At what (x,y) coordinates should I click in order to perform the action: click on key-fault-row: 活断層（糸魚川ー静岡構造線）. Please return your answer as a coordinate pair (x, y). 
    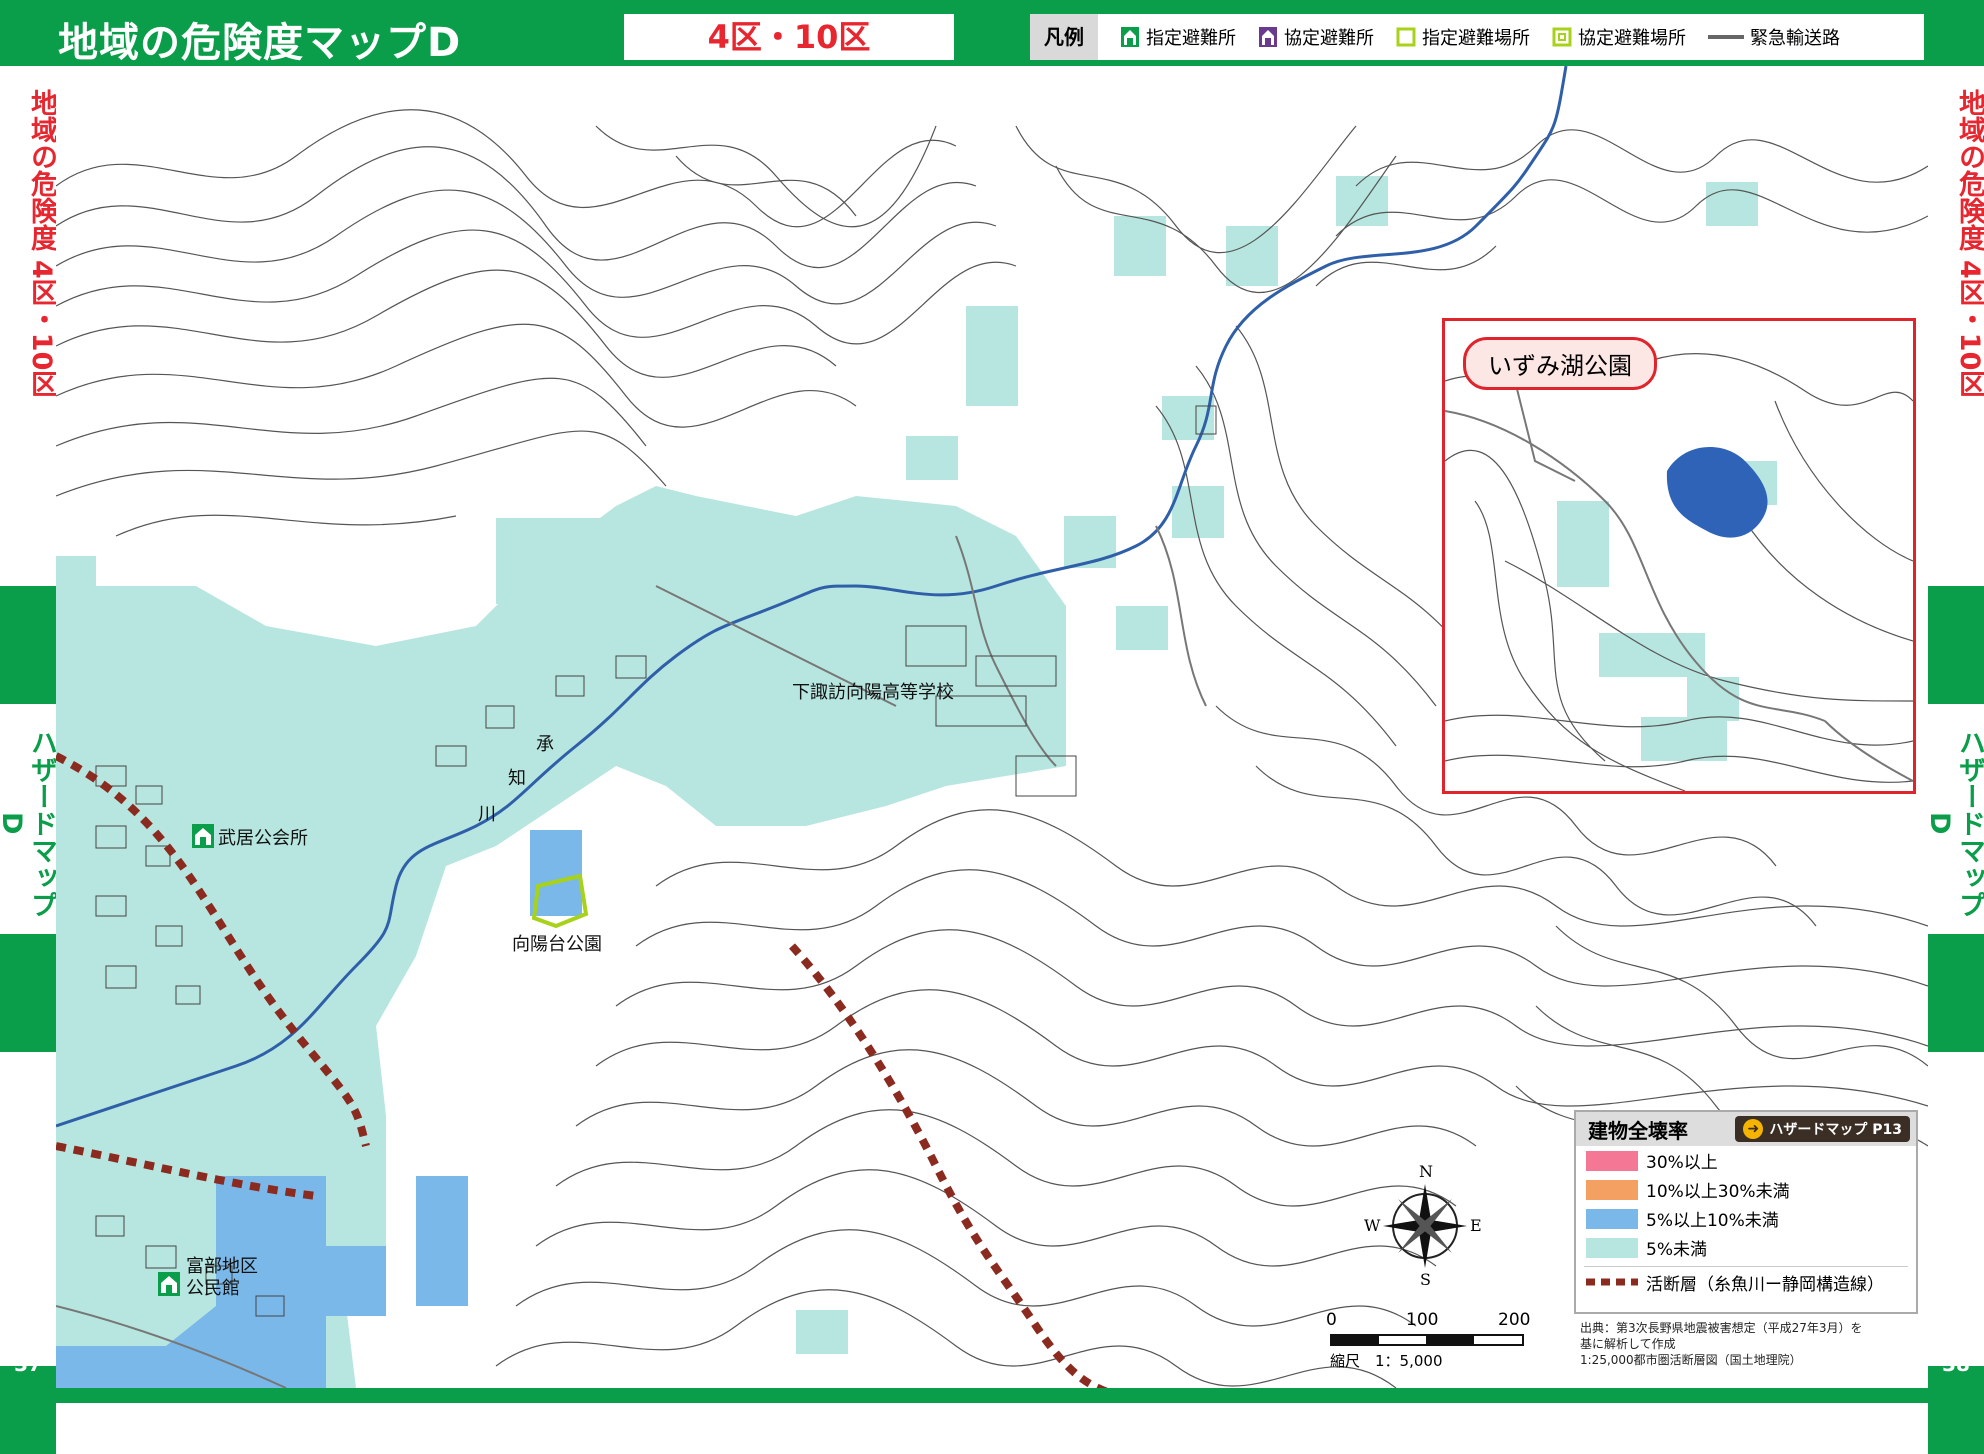
    Looking at the image, I should click on (1746, 1281).